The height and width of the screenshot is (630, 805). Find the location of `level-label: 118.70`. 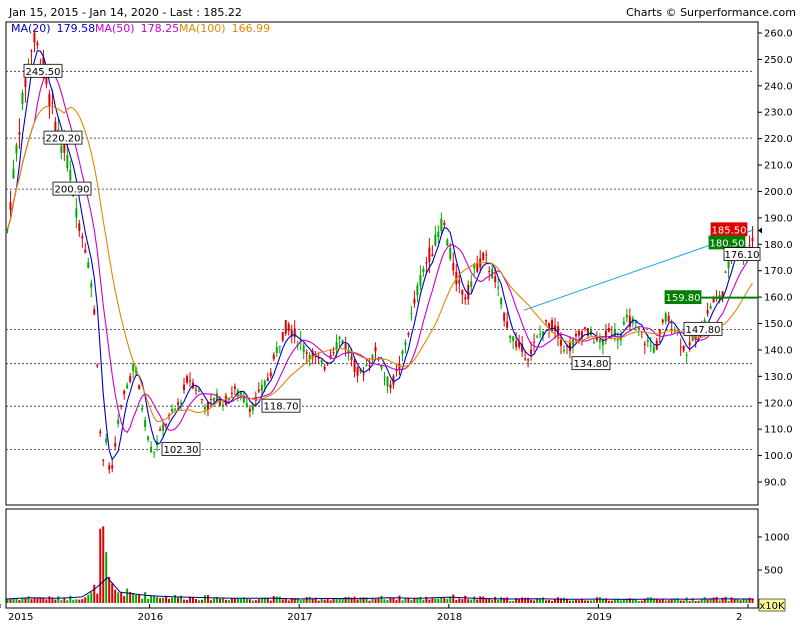

level-label: 118.70 is located at coordinates (281, 407).